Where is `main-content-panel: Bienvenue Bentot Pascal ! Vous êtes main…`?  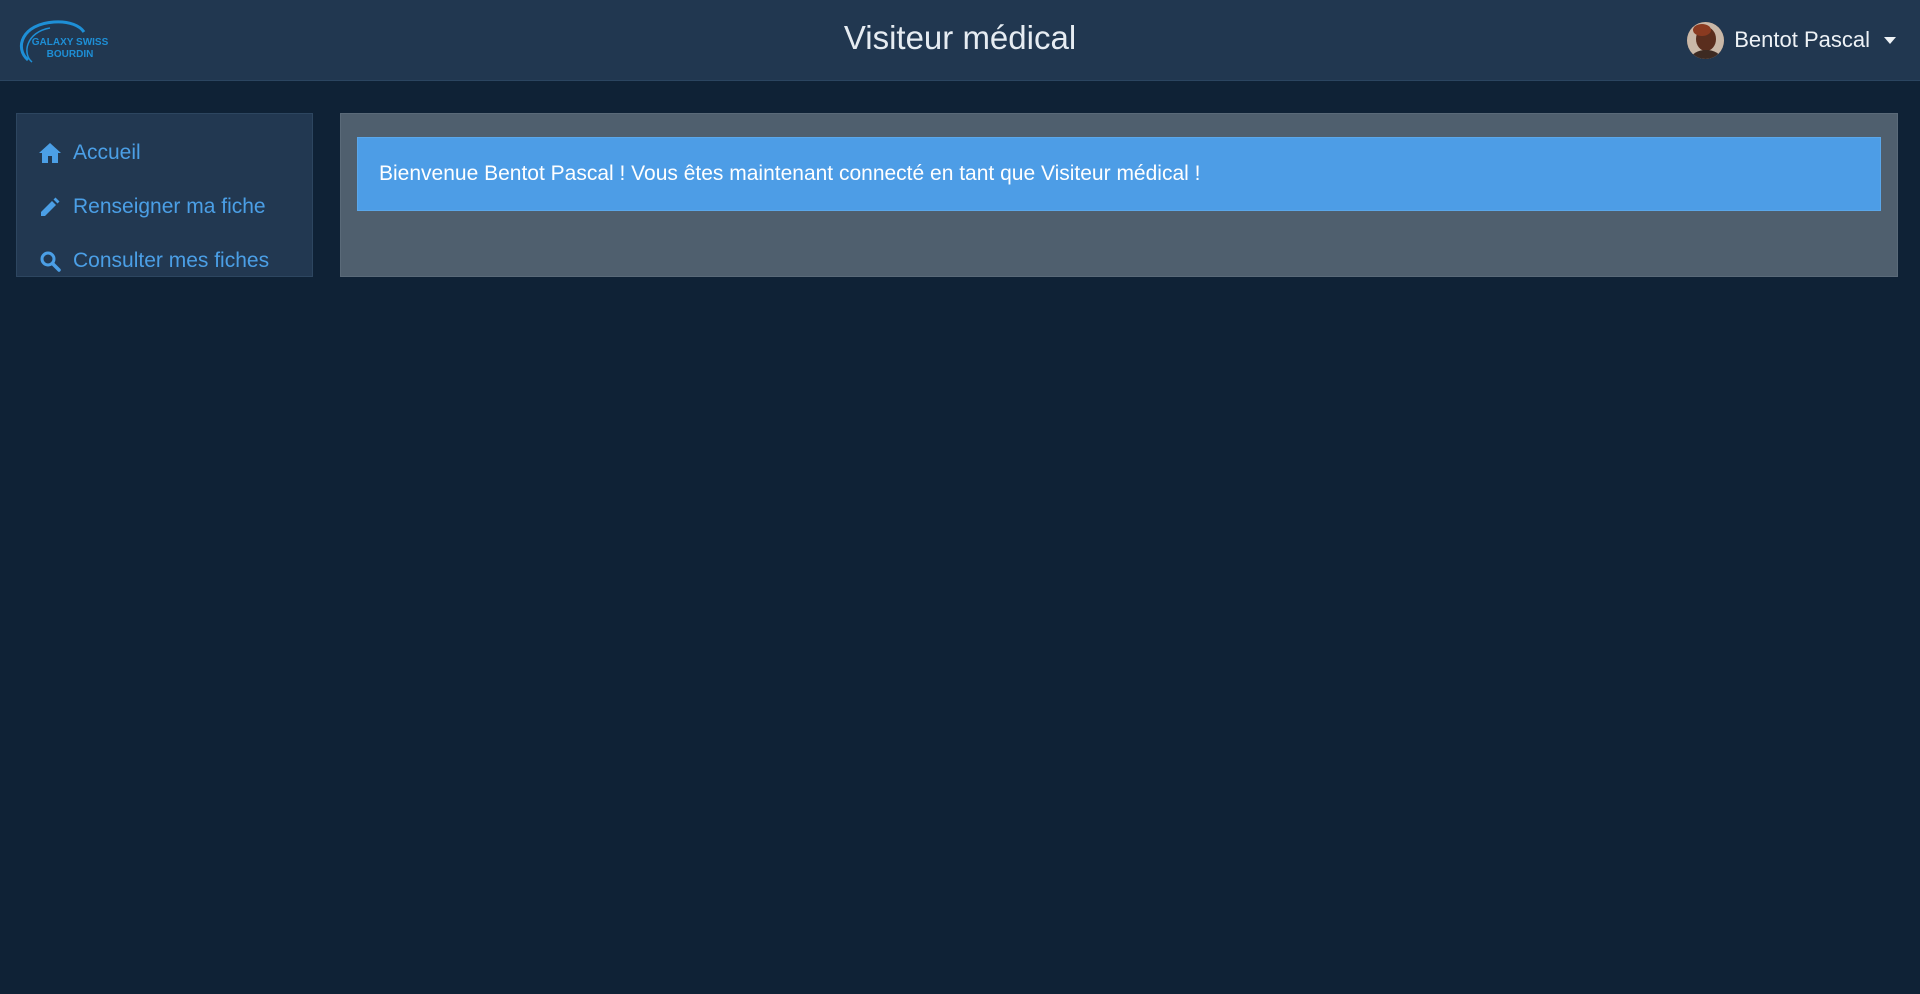 main-content-panel: Bienvenue Bentot Pascal ! Vous êtes main… is located at coordinates (1119, 195).